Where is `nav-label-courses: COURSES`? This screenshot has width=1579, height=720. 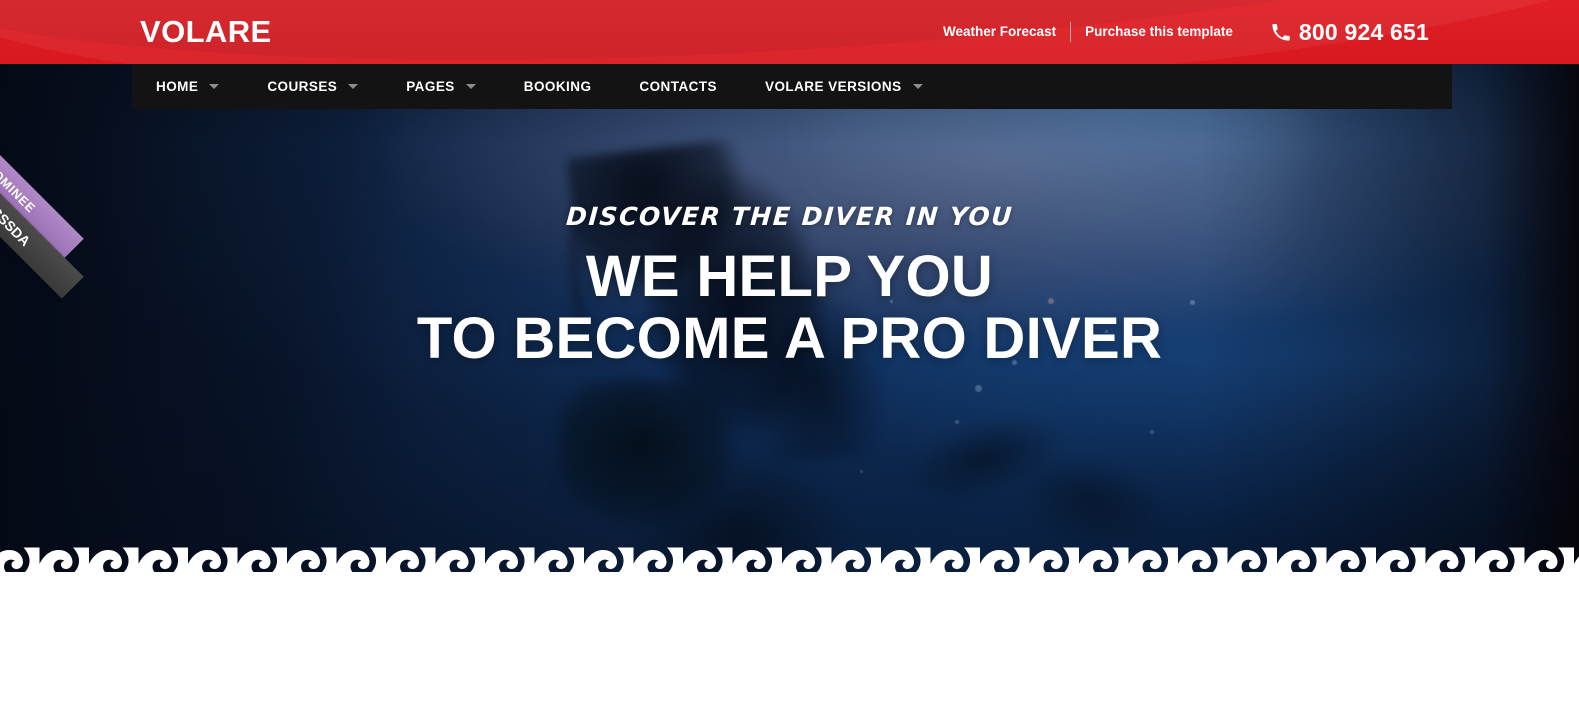 nav-label-courses: COURSES is located at coordinates (302, 86).